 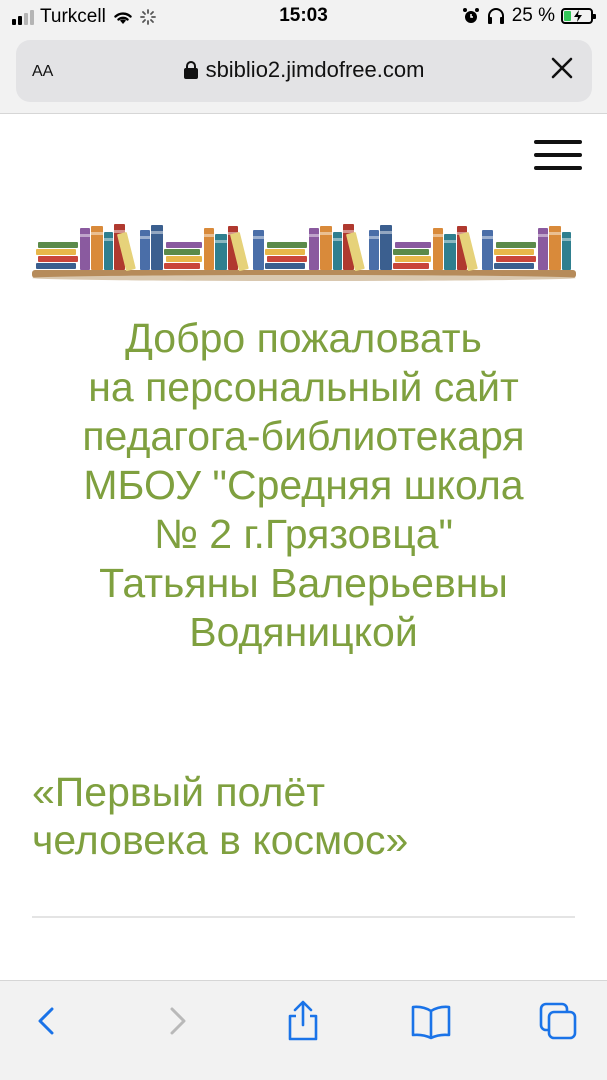 What do you see at coordinates (431, 1021) in the screenshot?
I see `bookmarks-icon` at bounding box center [431, 1021].